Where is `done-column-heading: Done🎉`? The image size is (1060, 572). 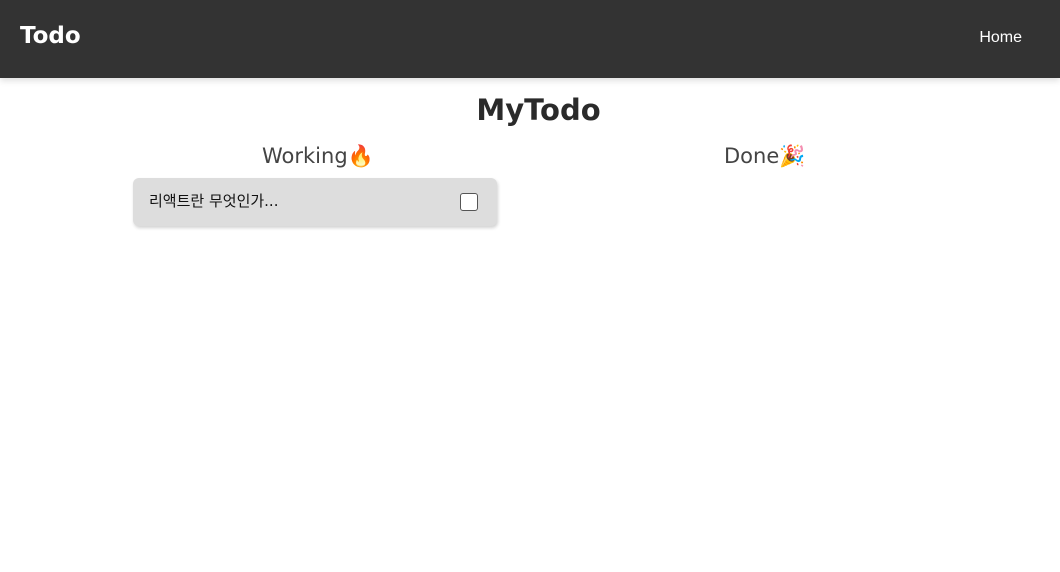
done-column-heading: Done🎉 is located at coordinates (765, 156).